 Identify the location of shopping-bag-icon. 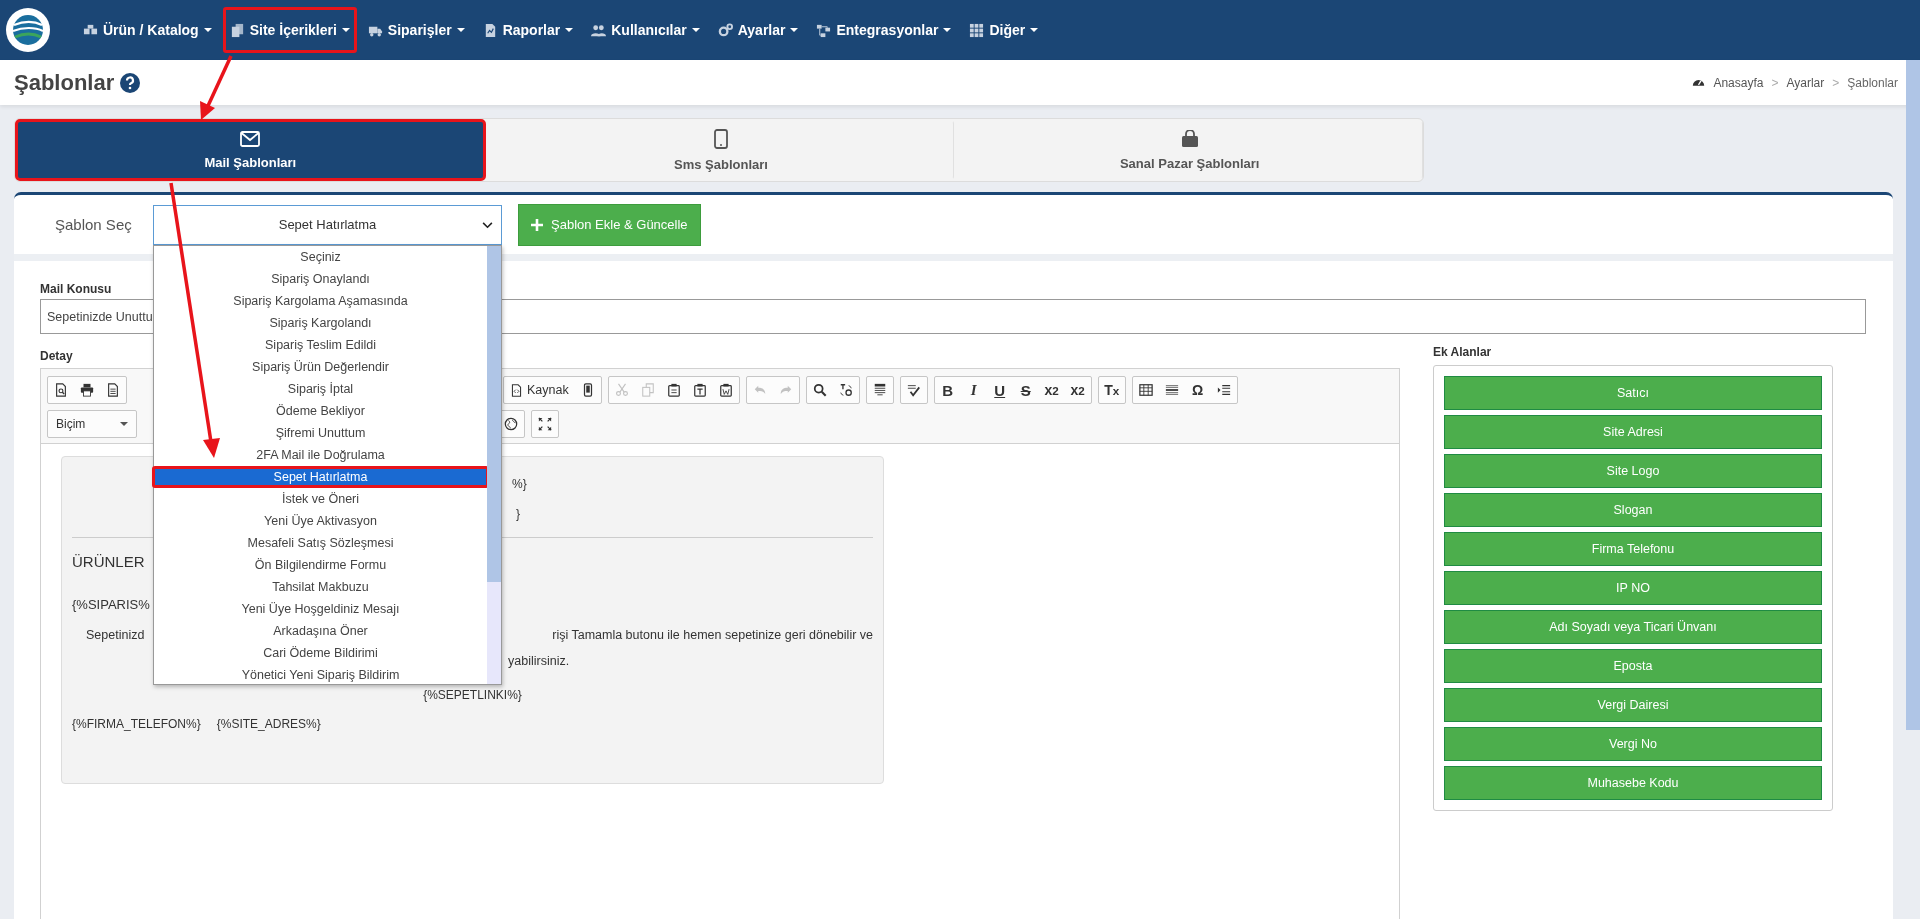
(1189, 138).